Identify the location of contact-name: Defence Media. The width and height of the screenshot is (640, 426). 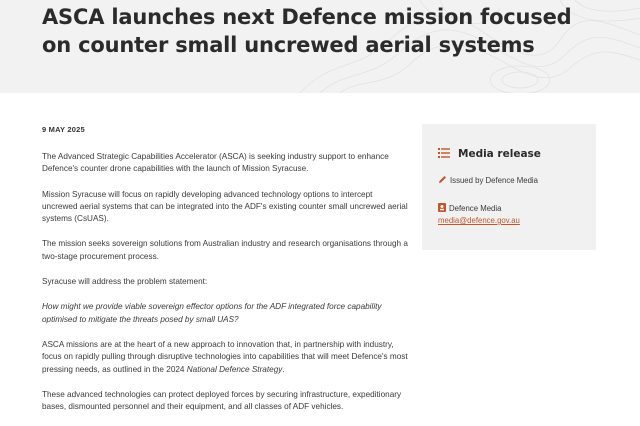
(475, 208).